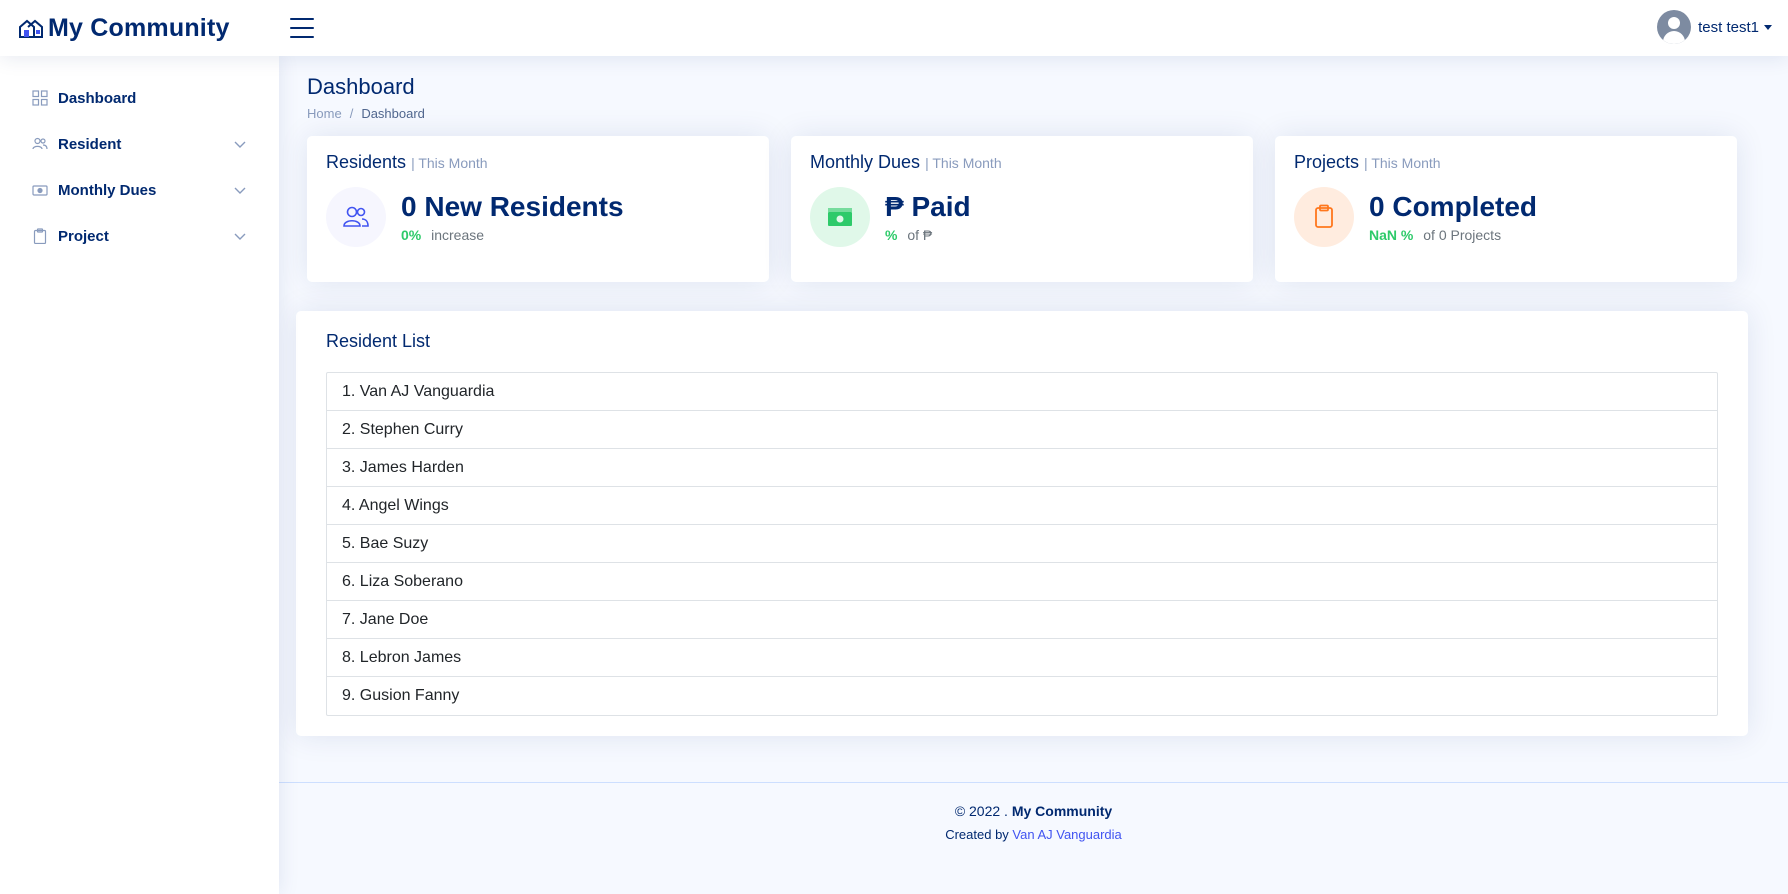 This screenshot has width=1788, height=894. I want to click on card-title-text: Monthly Dues, so click(865, 162).